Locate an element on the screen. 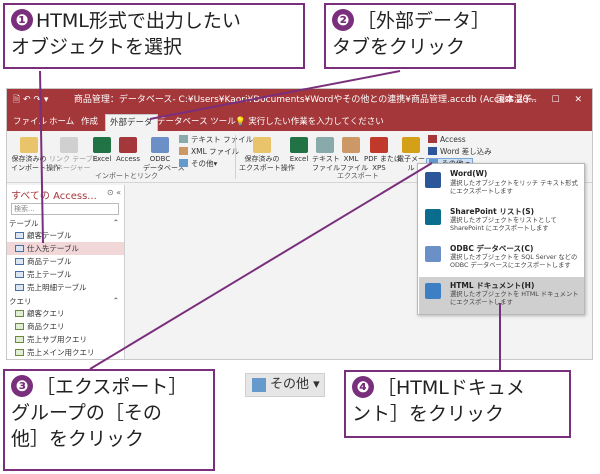  nav-item-table: 顧客テーブル is located at coordinates (65, 235).